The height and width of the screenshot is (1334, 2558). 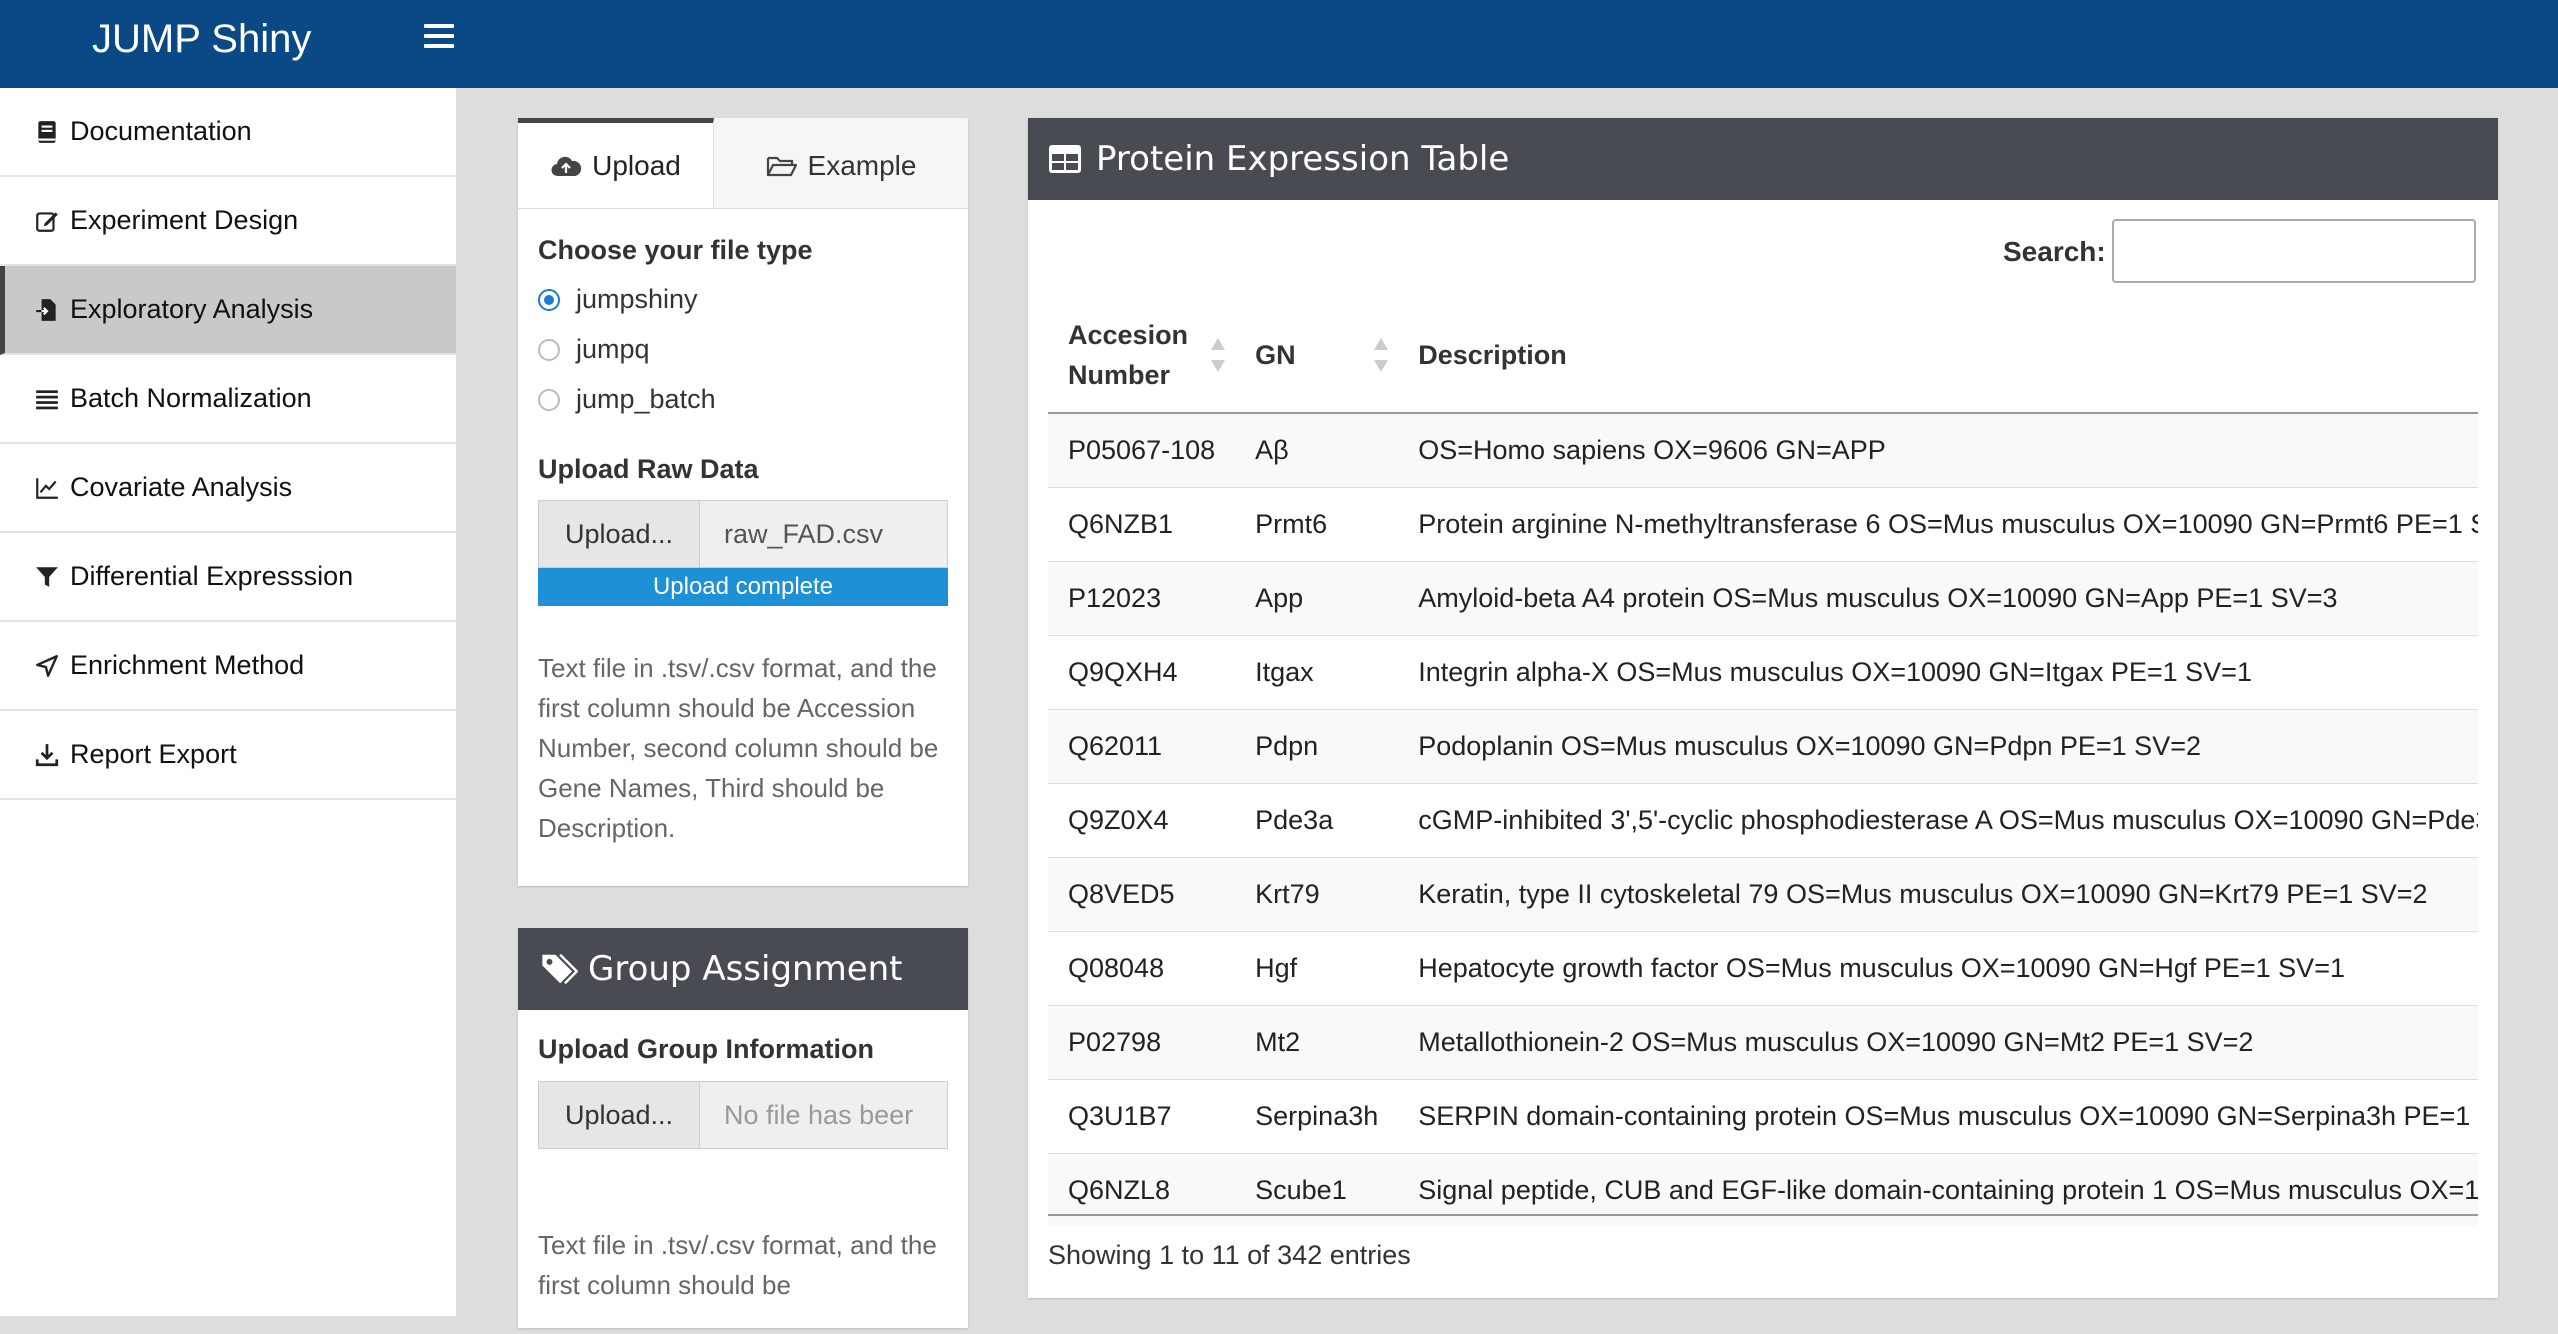 I want to click on upload-progress-bar: Upload complete, so click(x=743, y=587).